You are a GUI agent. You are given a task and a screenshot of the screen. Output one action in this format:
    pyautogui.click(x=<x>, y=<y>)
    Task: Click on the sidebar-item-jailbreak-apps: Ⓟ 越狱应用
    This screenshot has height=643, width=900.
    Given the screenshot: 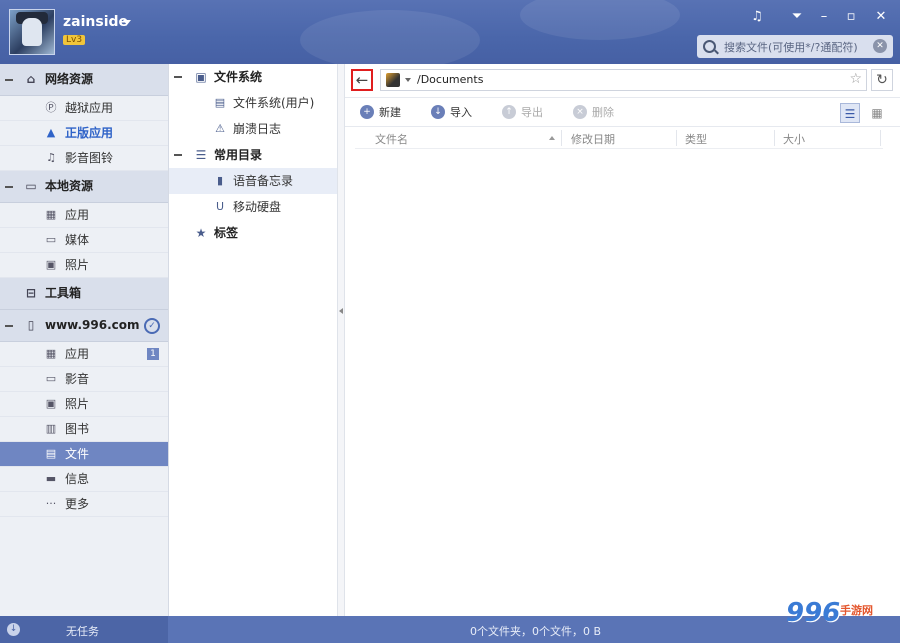 What is the action you would take?
    pyautogui.click(x=84, y=108)
    